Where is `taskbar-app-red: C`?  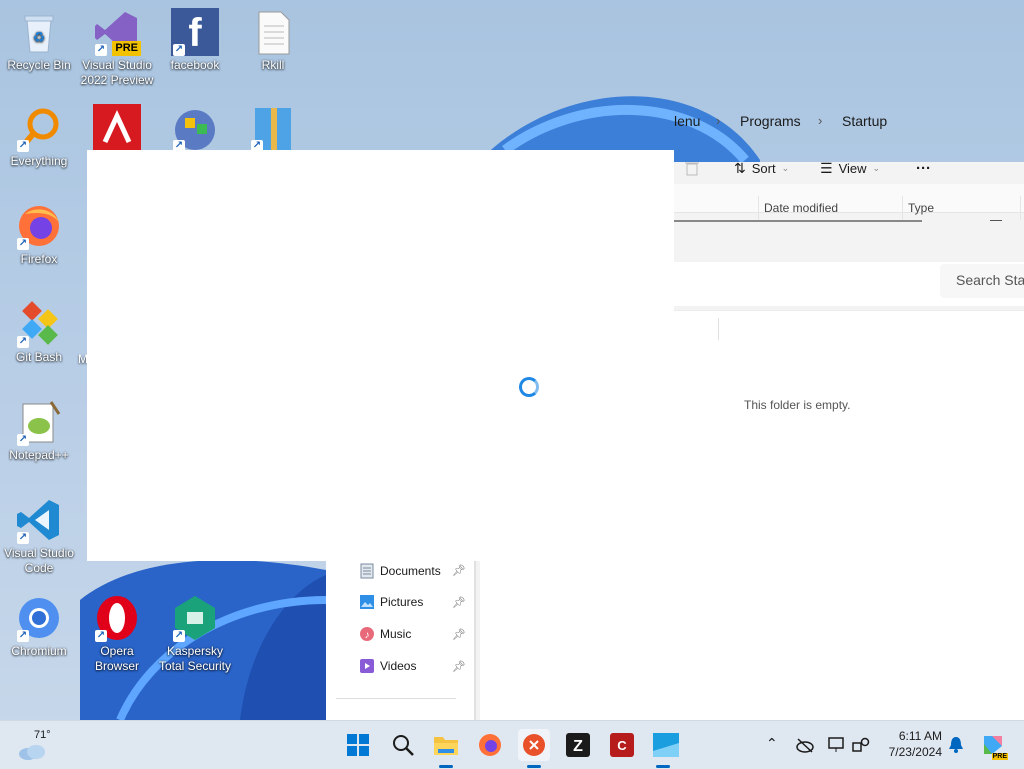 taskbar-app-red: C is located at coordinates (622, 745).